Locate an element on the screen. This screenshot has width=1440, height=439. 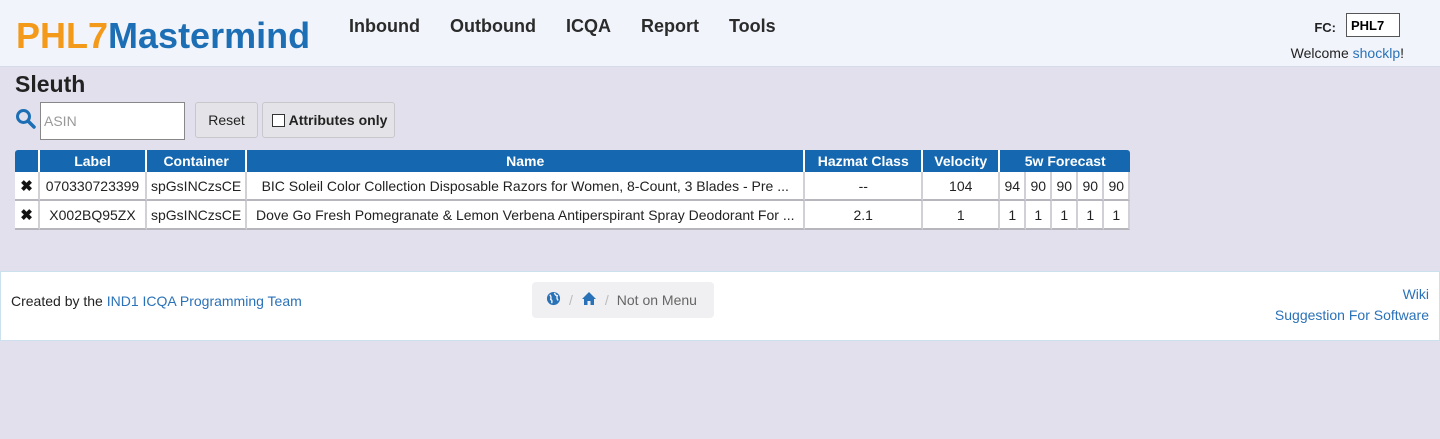
main-nav: Inbound Outbound ICQA Report Tools is located at coordinates (577, 26).